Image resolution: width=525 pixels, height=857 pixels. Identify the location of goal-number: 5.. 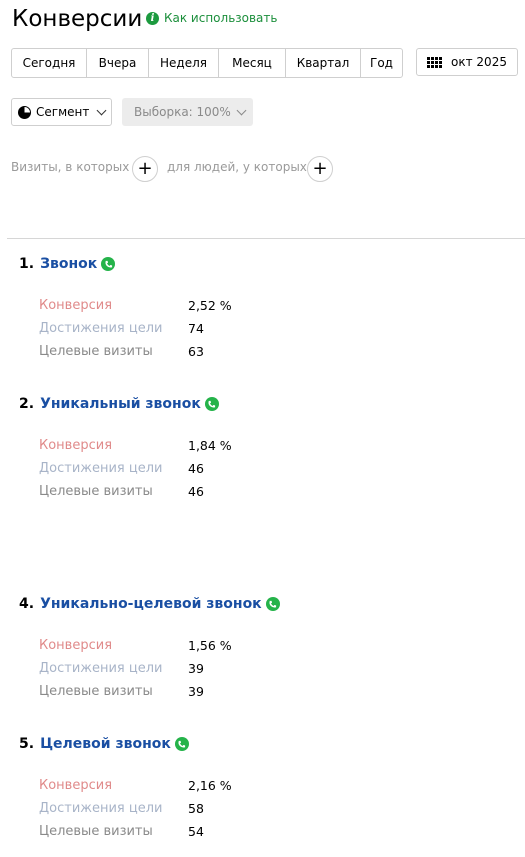
(27, 744).